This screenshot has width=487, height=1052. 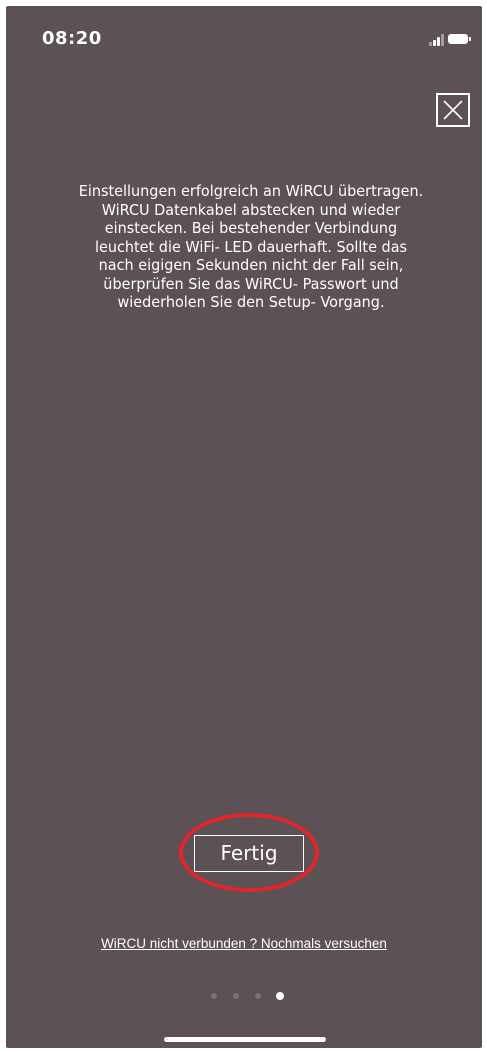 I want to click on close-button, so click(x=453, y=110).